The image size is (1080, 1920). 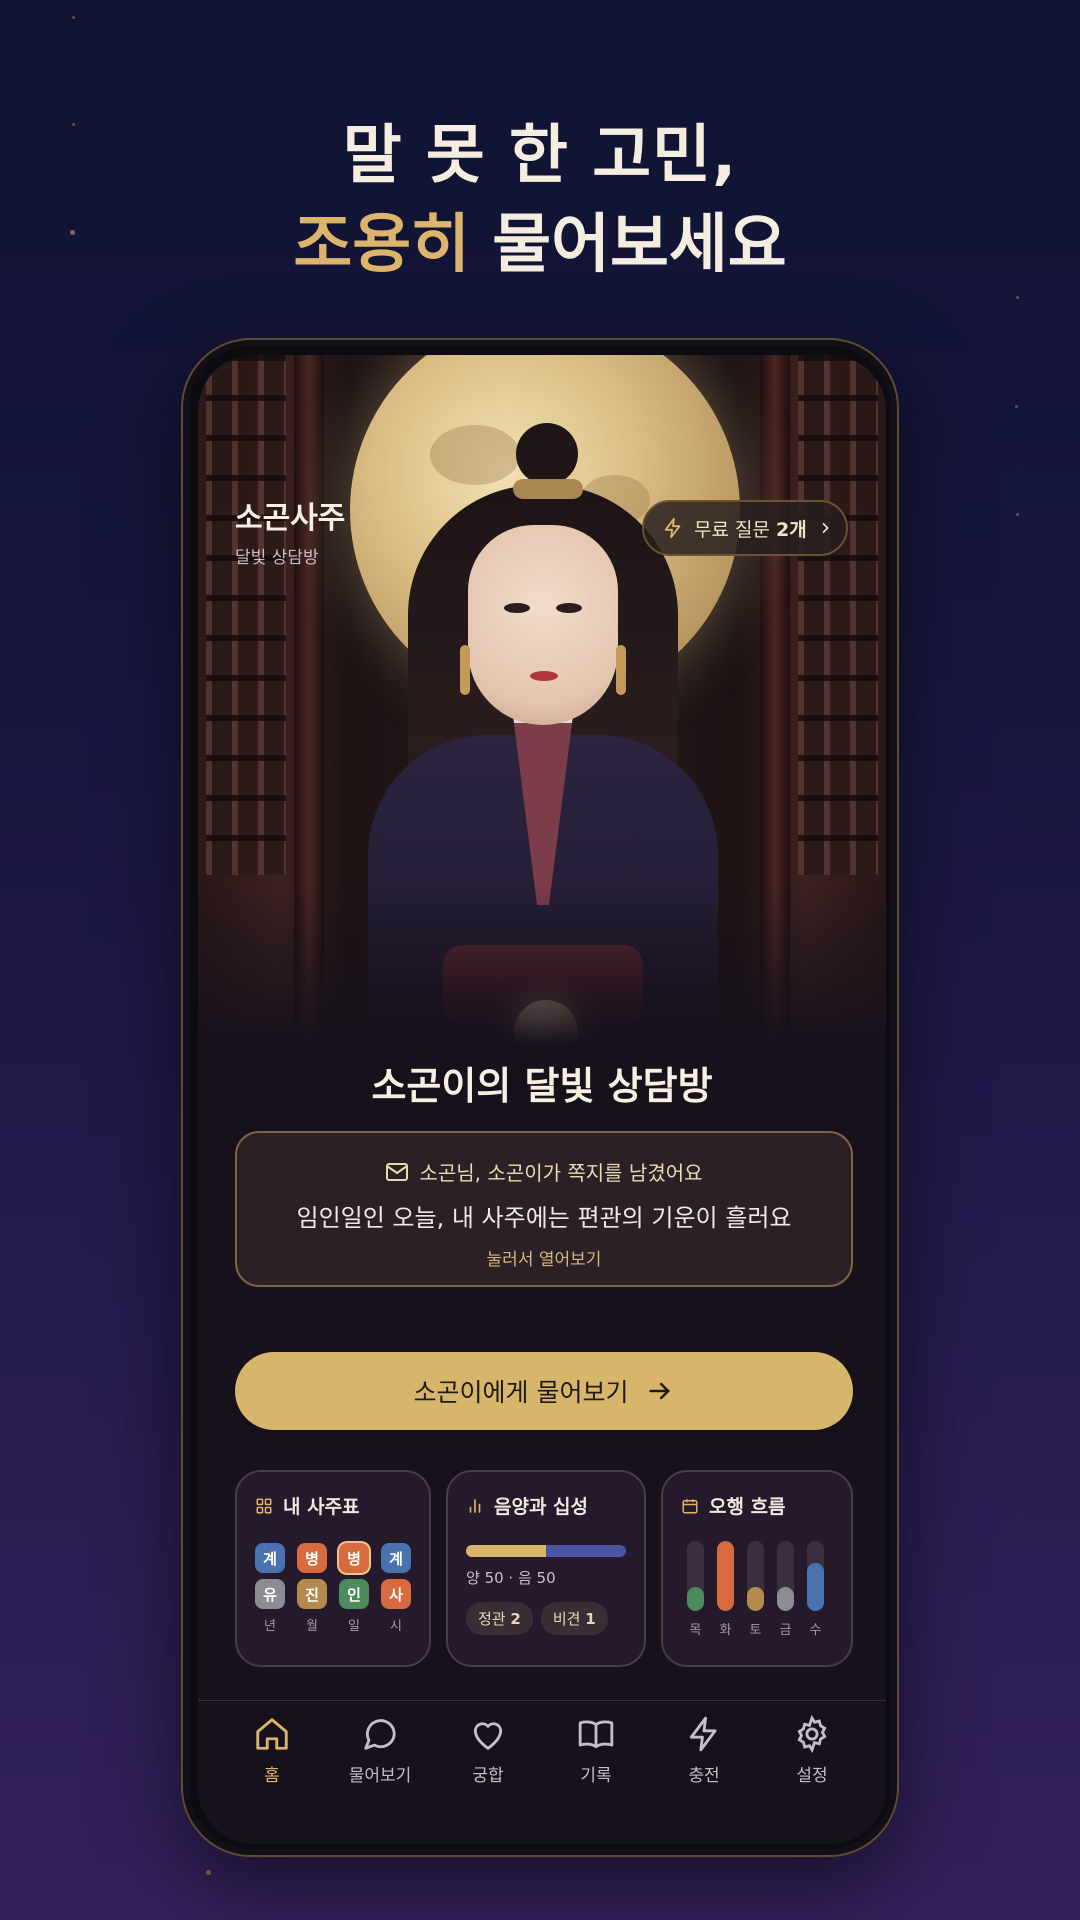 I want to click on ohaeng-bar-column: 금, so click(x=785, y=1589).